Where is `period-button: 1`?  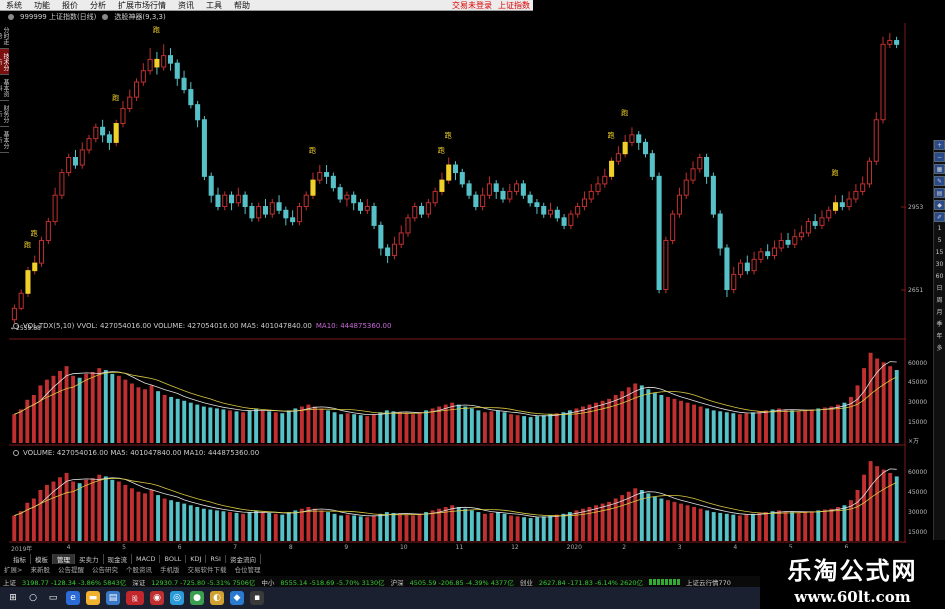 period-button: 1 is located at coordinates (939, 229).